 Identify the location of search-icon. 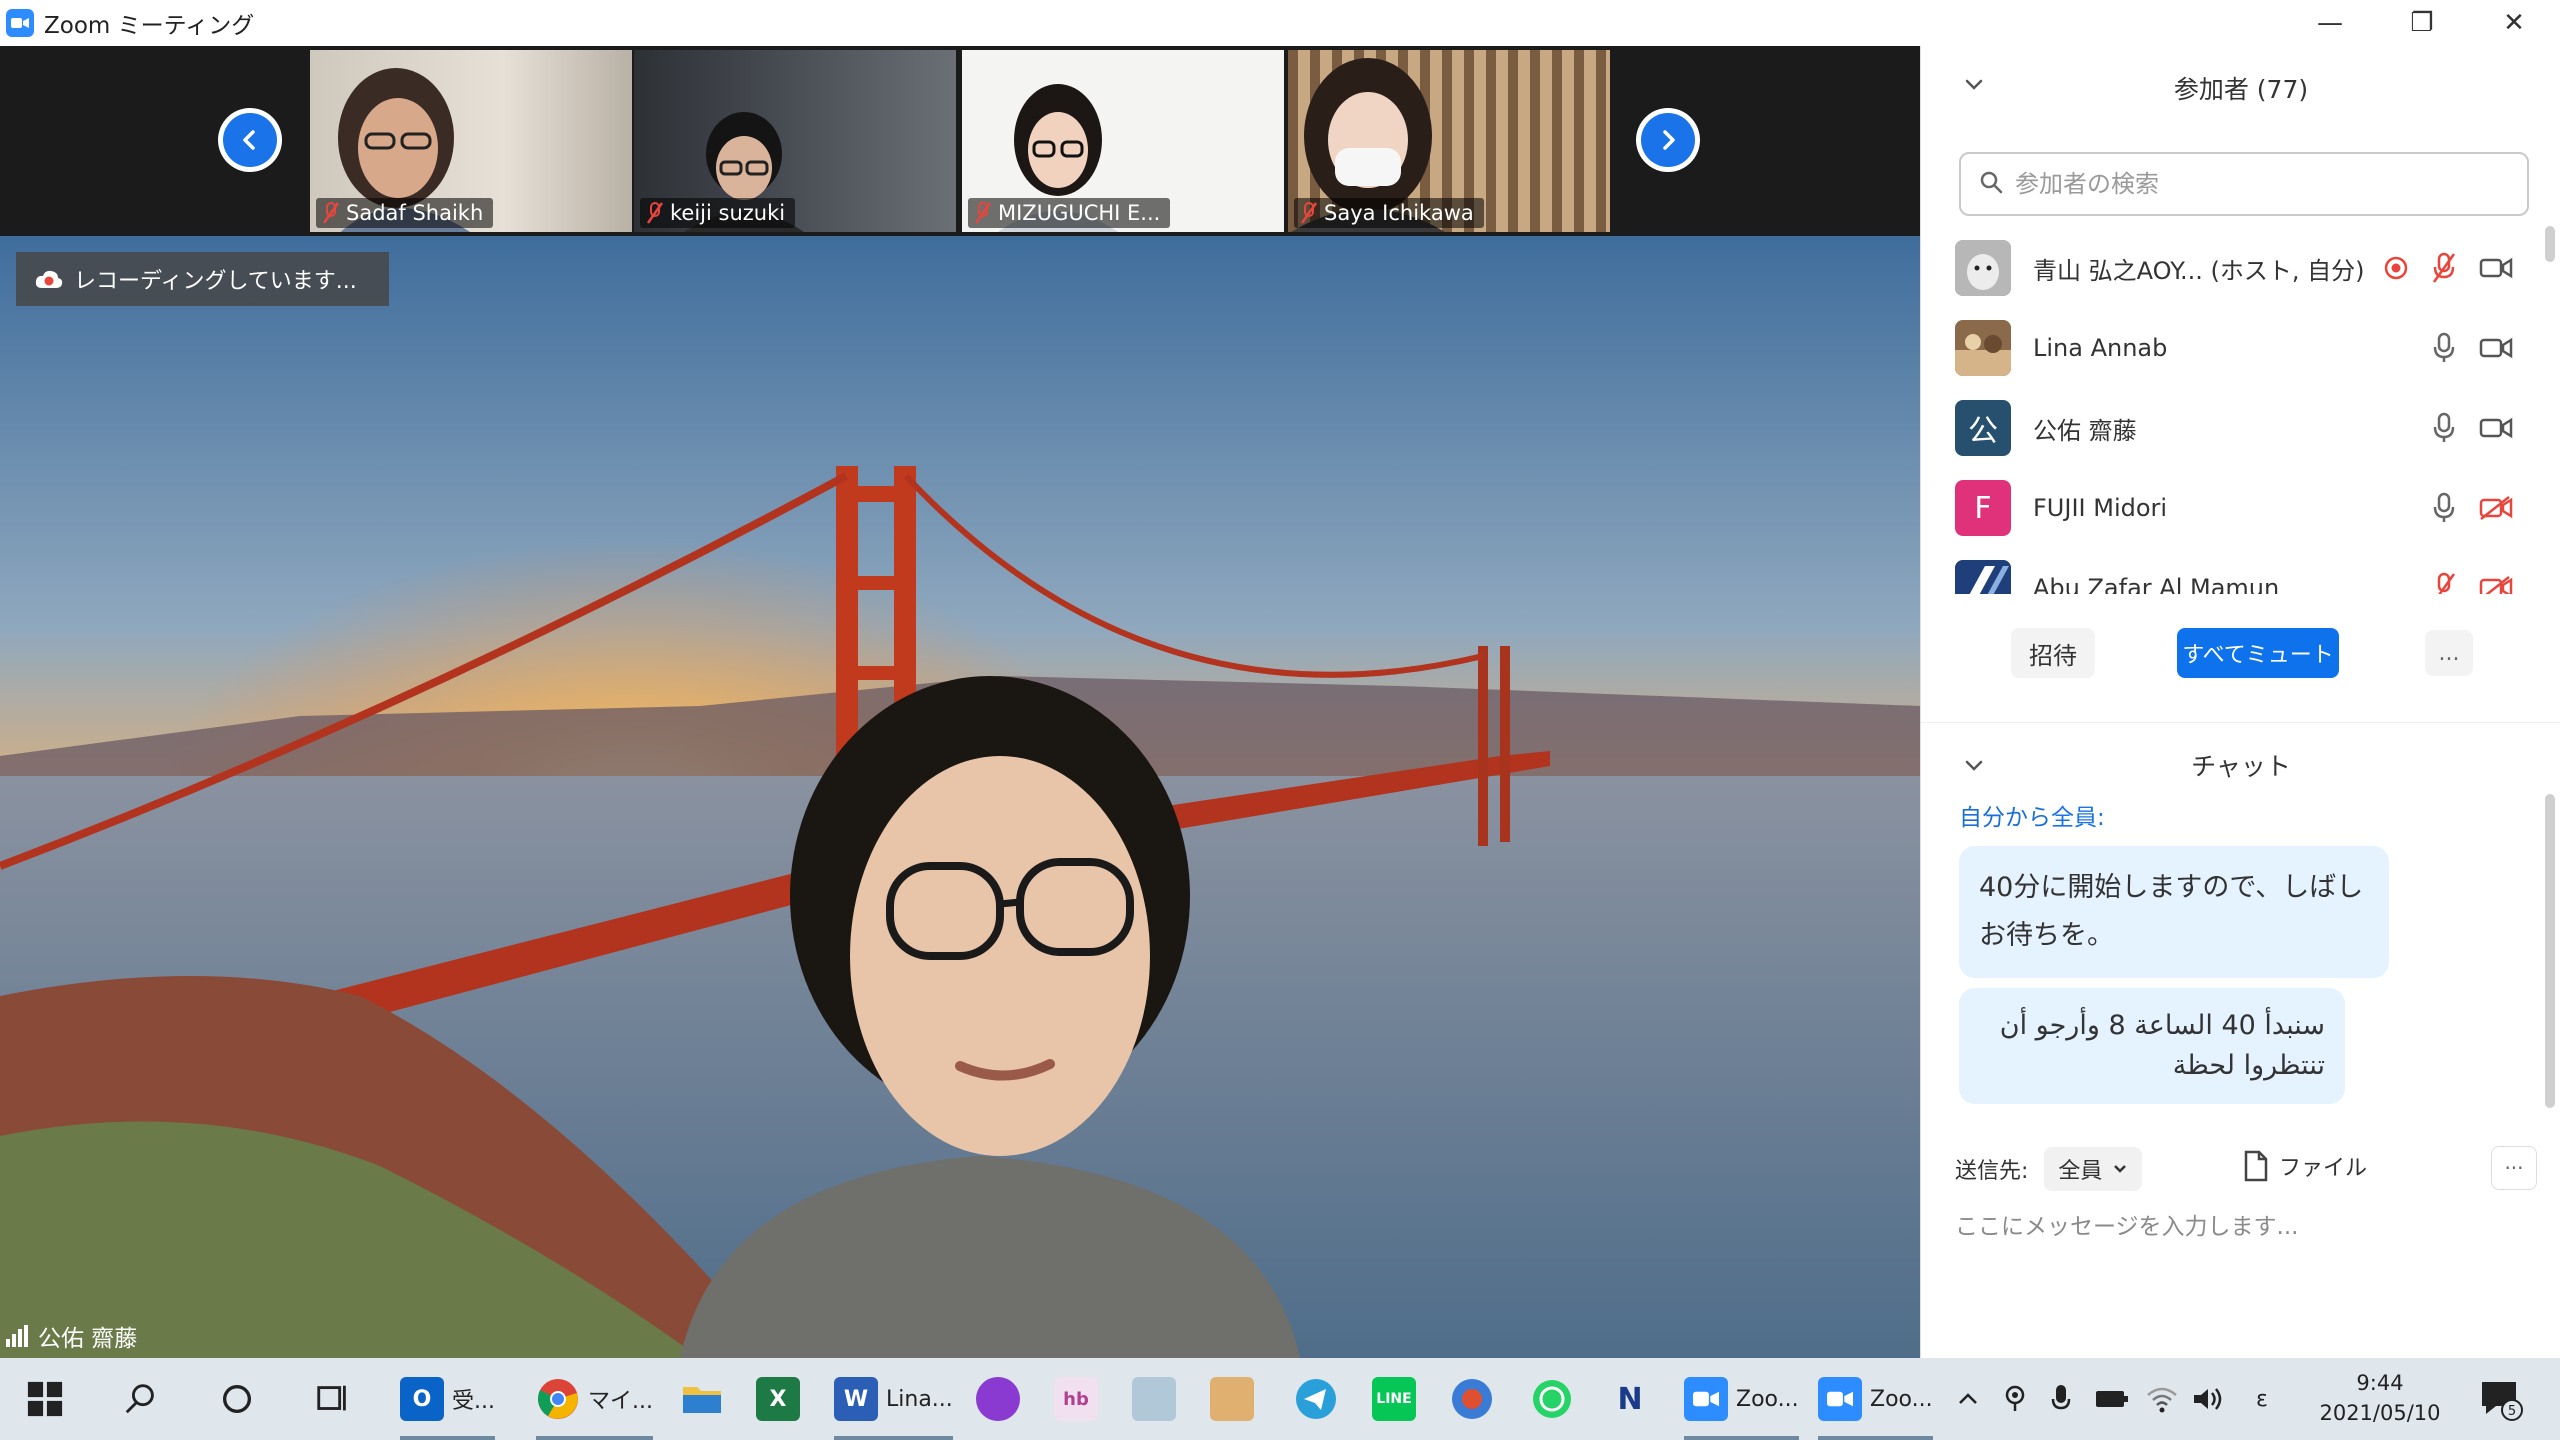
(139, 1399).